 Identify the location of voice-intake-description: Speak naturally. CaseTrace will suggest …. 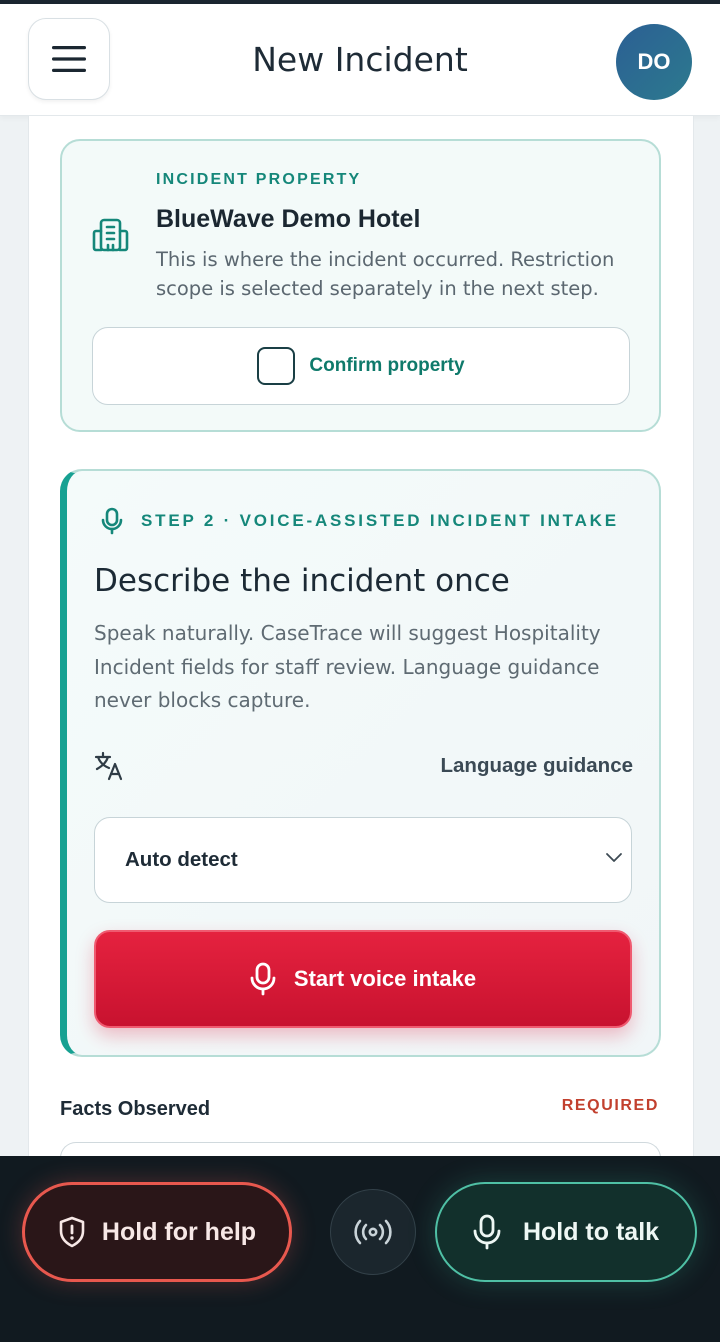
(347, 666).